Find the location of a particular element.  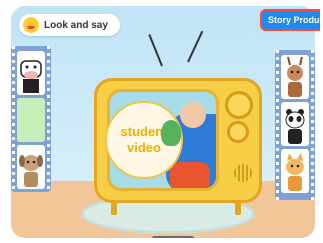

frog-icon is located at coordinates (171, 133).